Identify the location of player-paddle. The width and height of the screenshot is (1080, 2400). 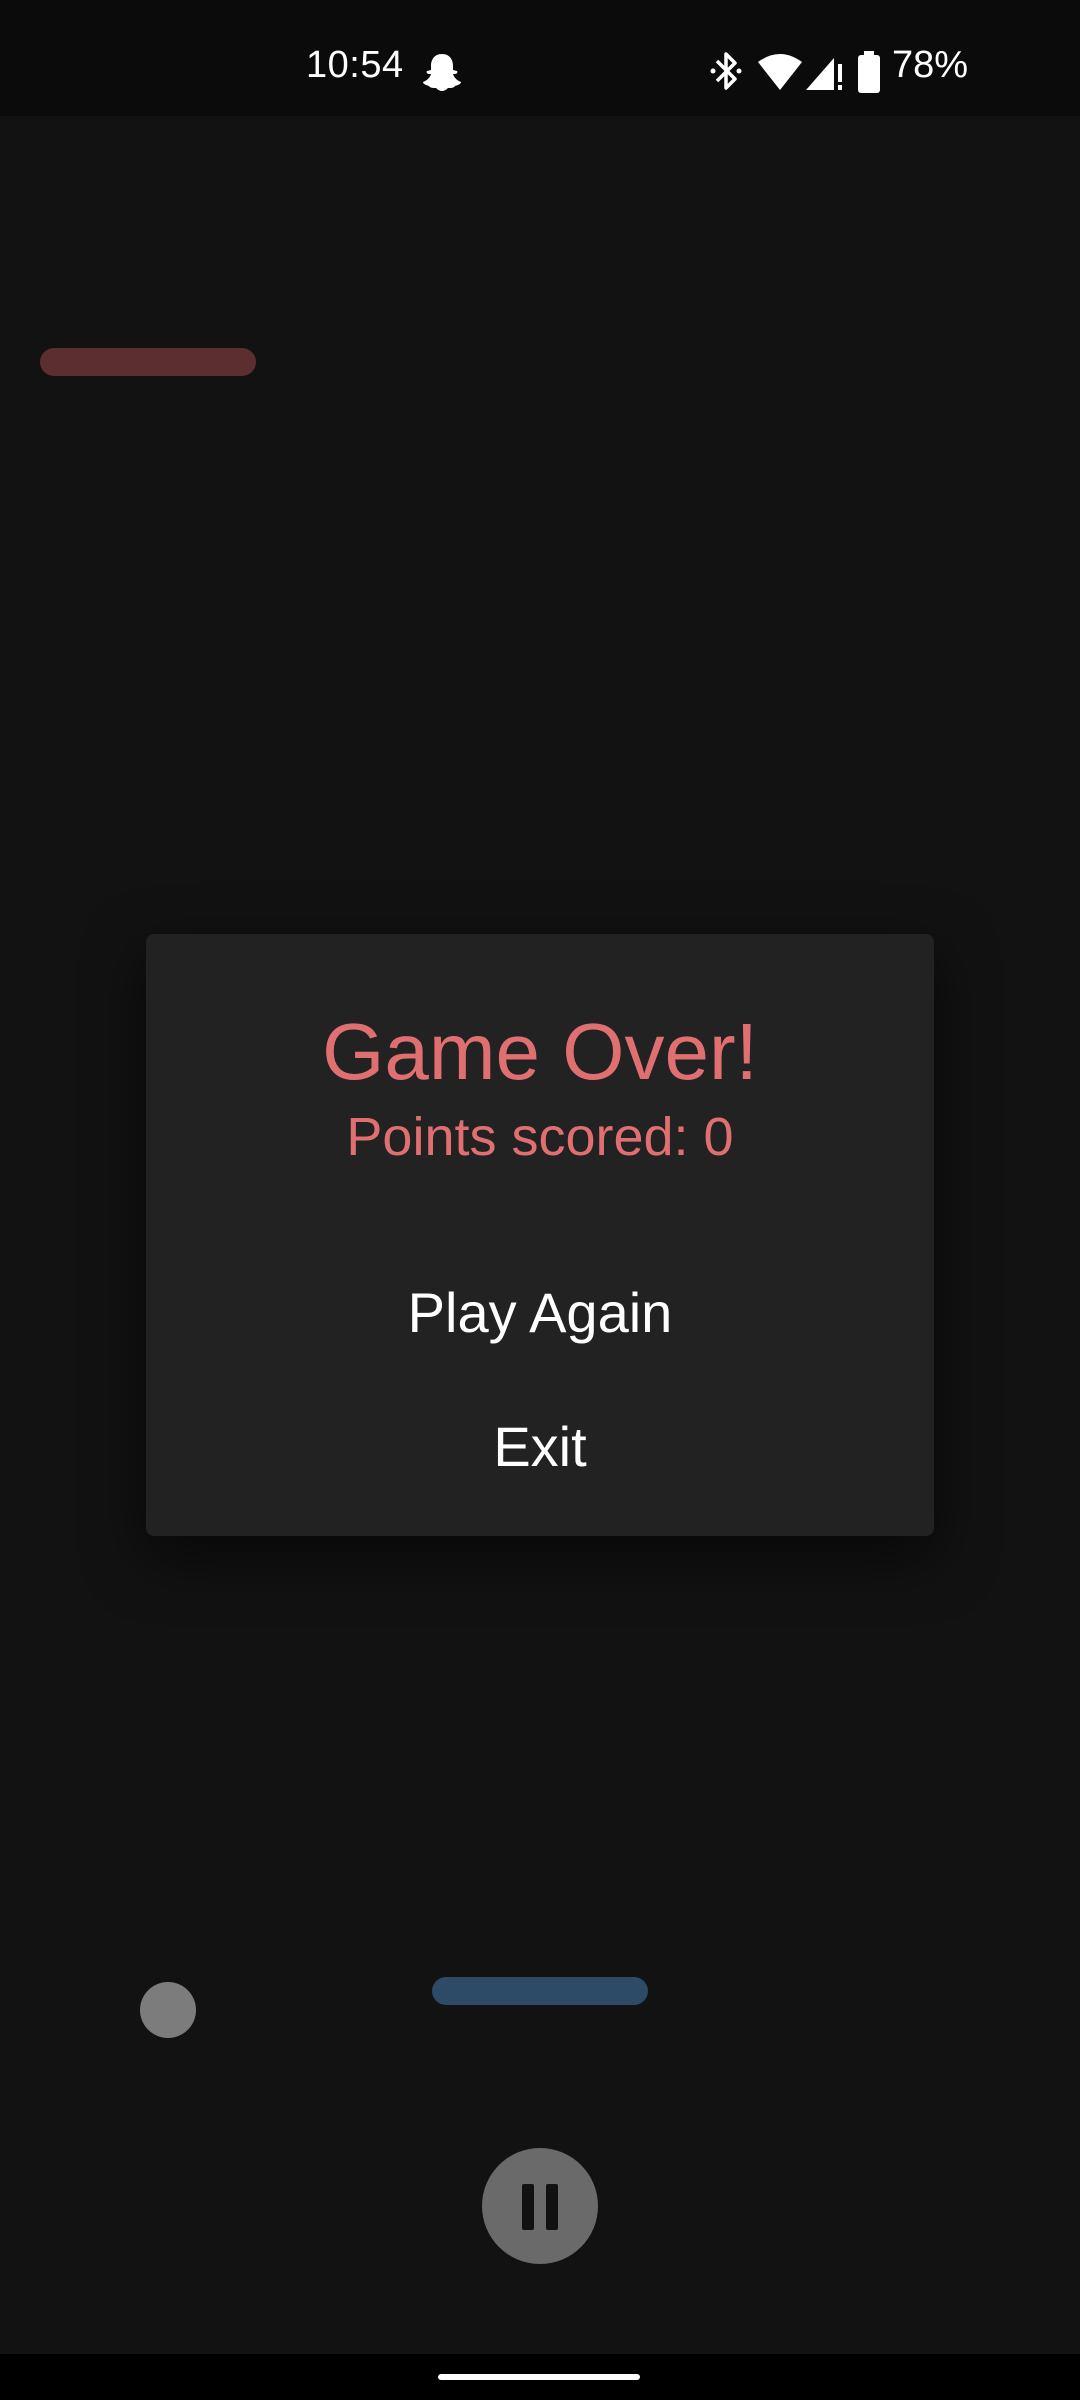
(540, 1991).